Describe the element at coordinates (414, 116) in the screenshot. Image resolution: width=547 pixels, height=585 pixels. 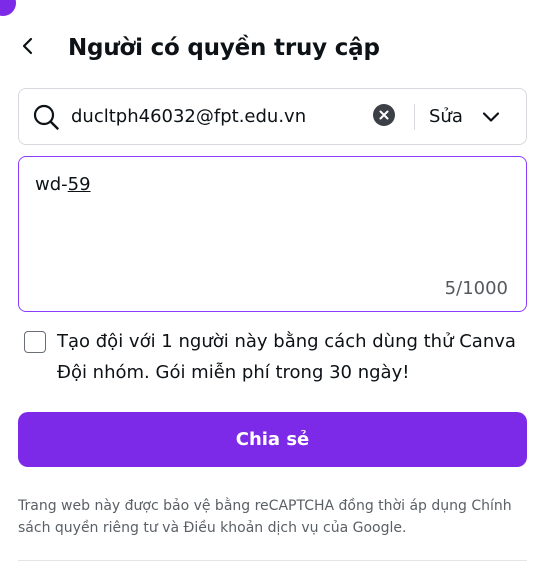
I see `divider` at that location.